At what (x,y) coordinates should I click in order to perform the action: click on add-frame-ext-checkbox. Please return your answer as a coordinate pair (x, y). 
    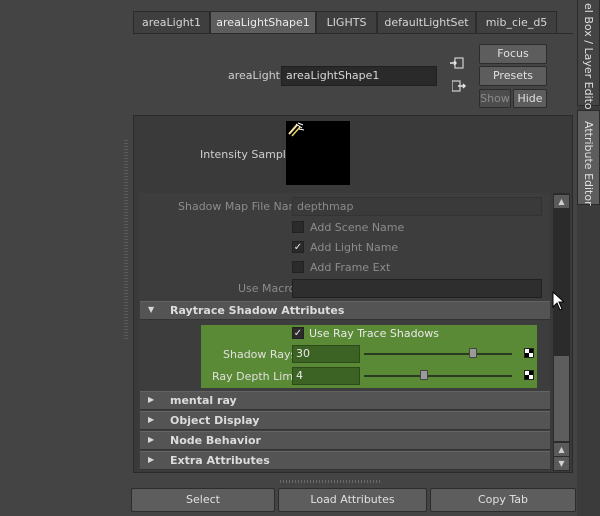
    Looking at the image, I should click on (298, 267).